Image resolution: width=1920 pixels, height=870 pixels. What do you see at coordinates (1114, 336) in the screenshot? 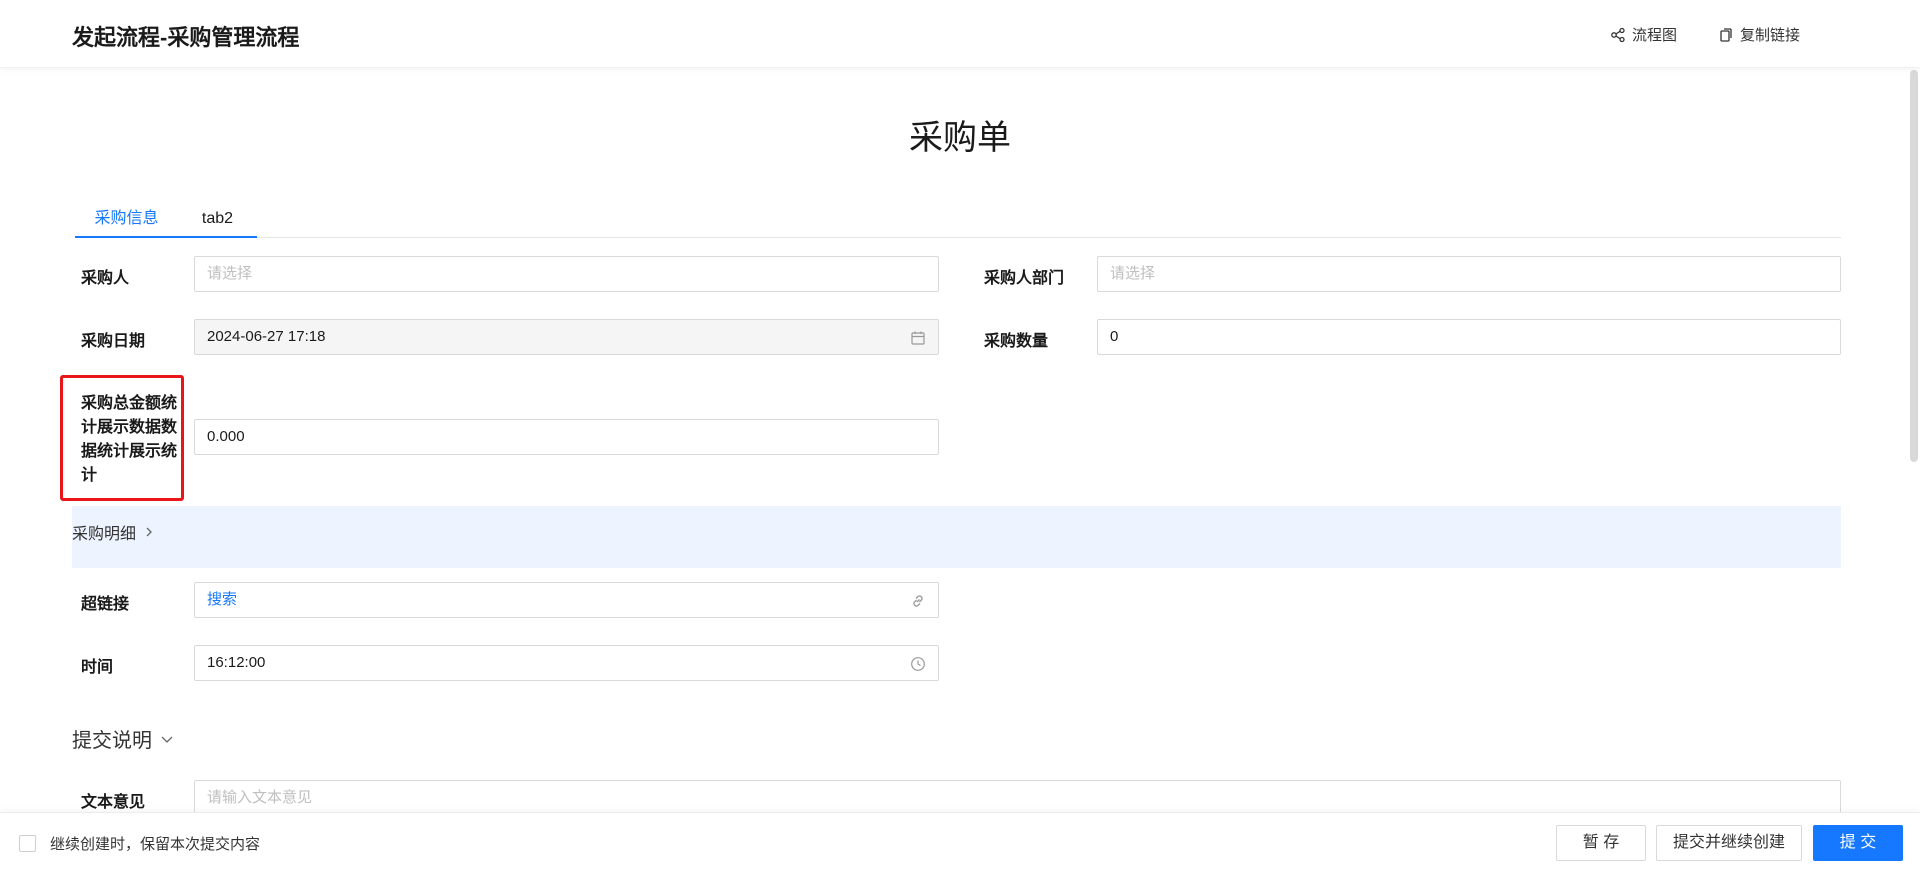
I see `purchase-qty-value: 0` at bounding box center [1114, 336].